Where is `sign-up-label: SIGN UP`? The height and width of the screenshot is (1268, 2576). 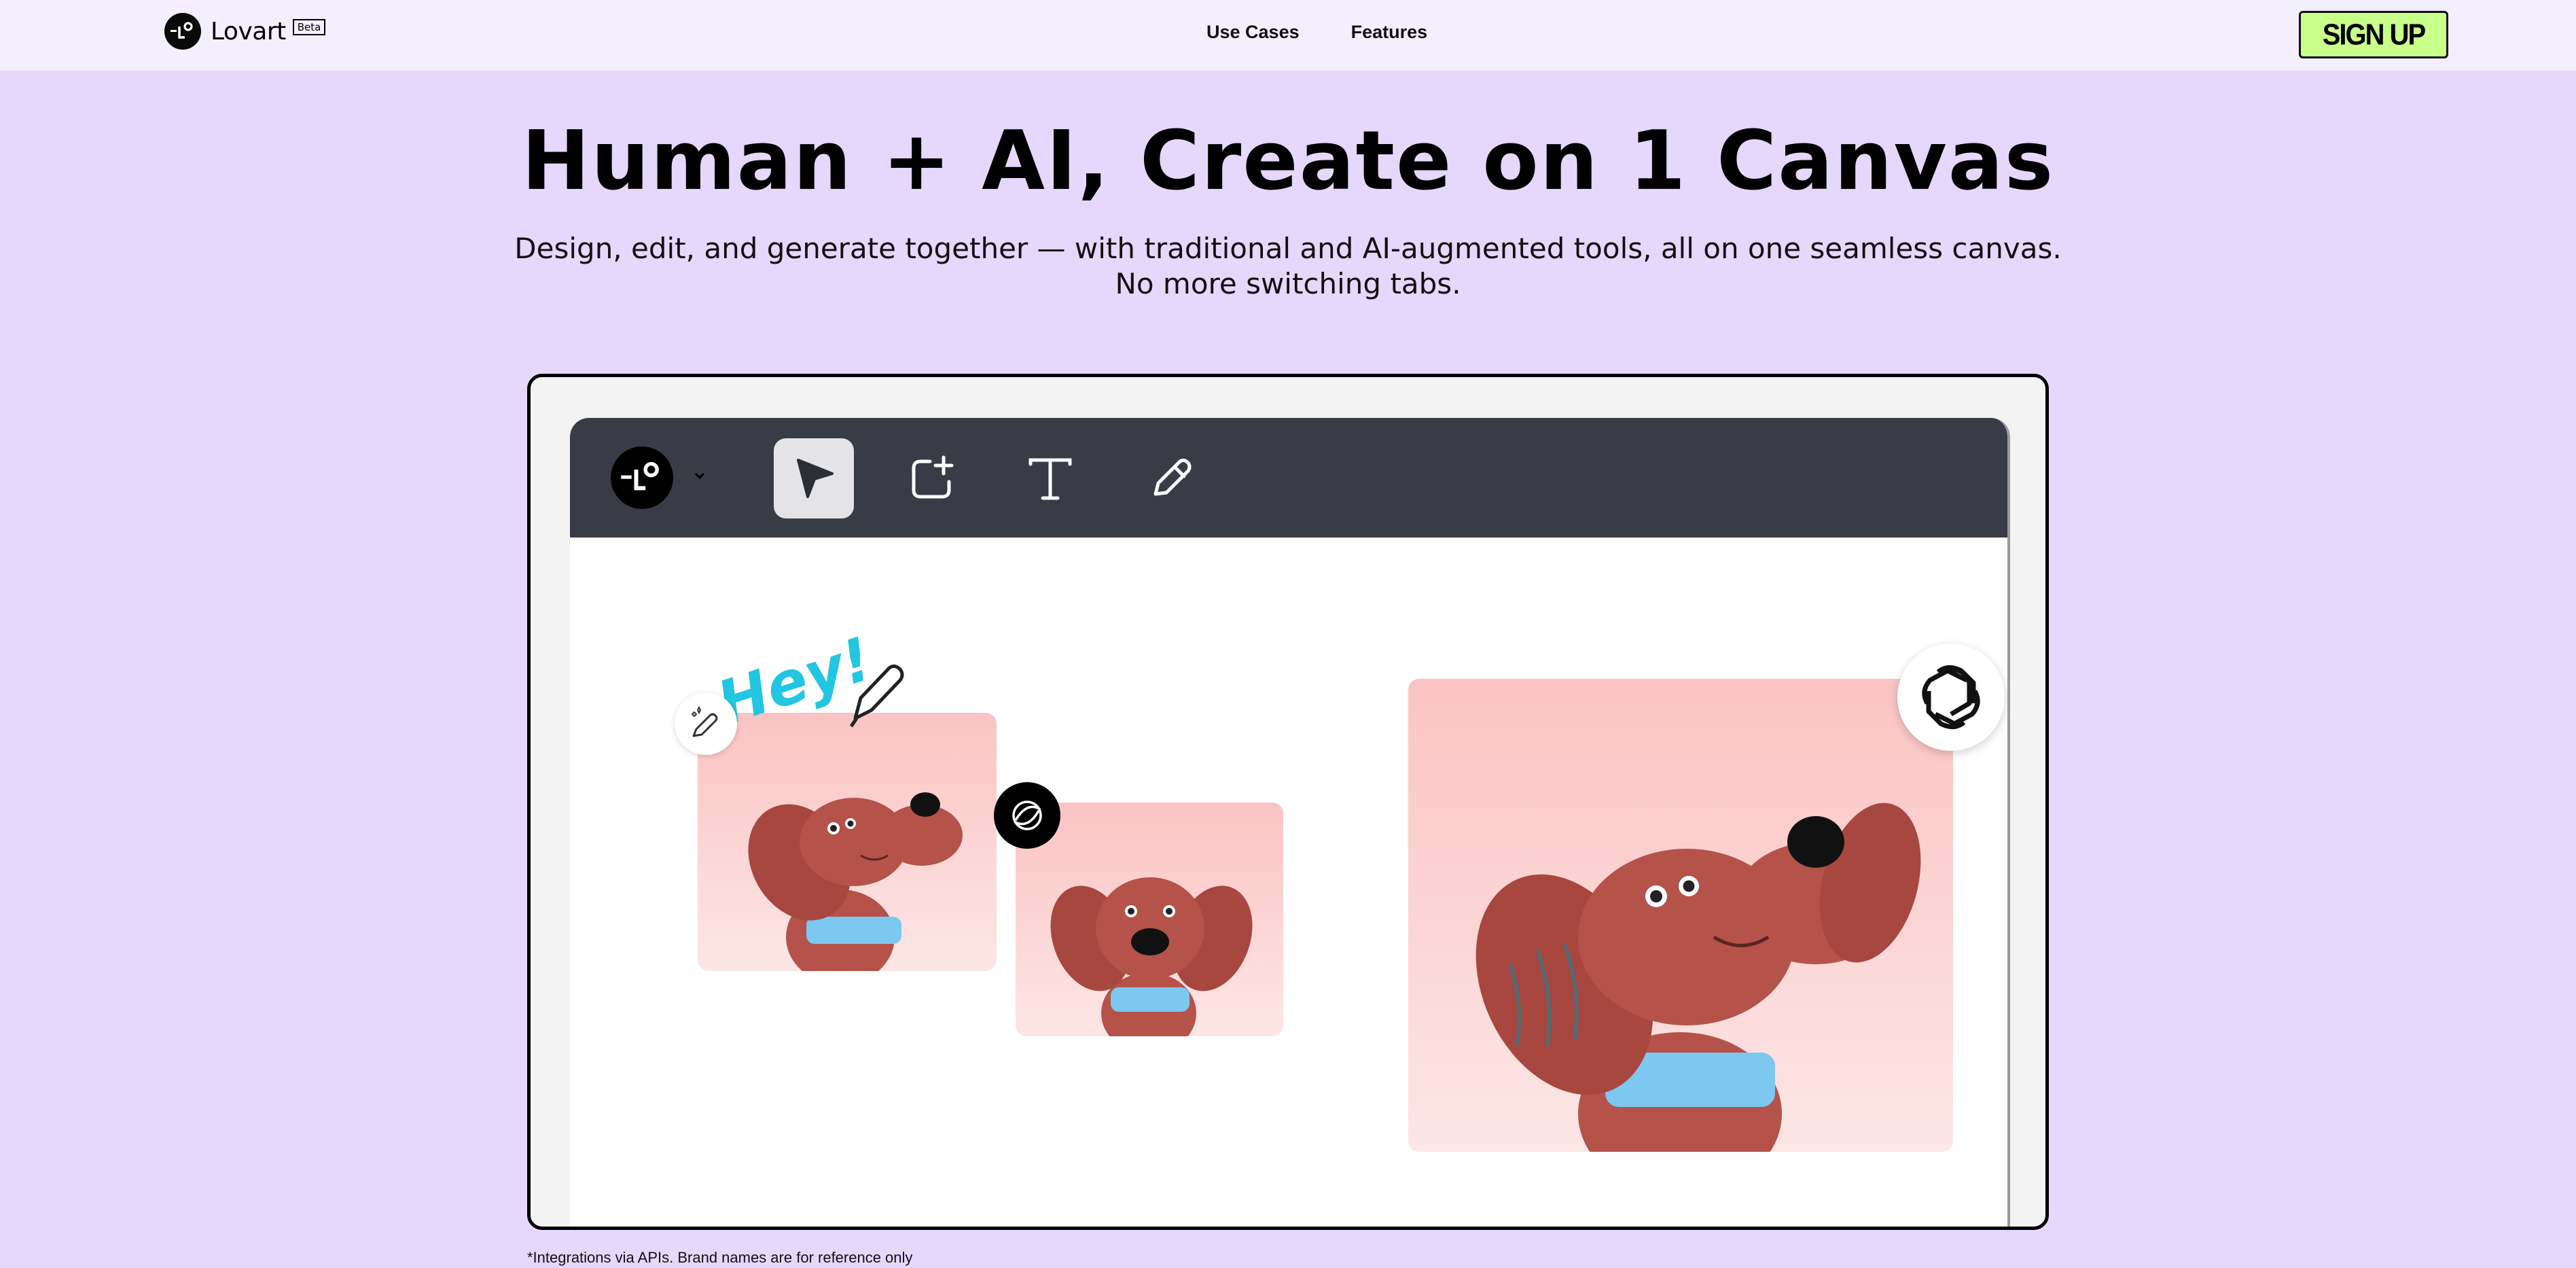
sign-up-label: SIGN UP is located at coordinates (2374, 34).